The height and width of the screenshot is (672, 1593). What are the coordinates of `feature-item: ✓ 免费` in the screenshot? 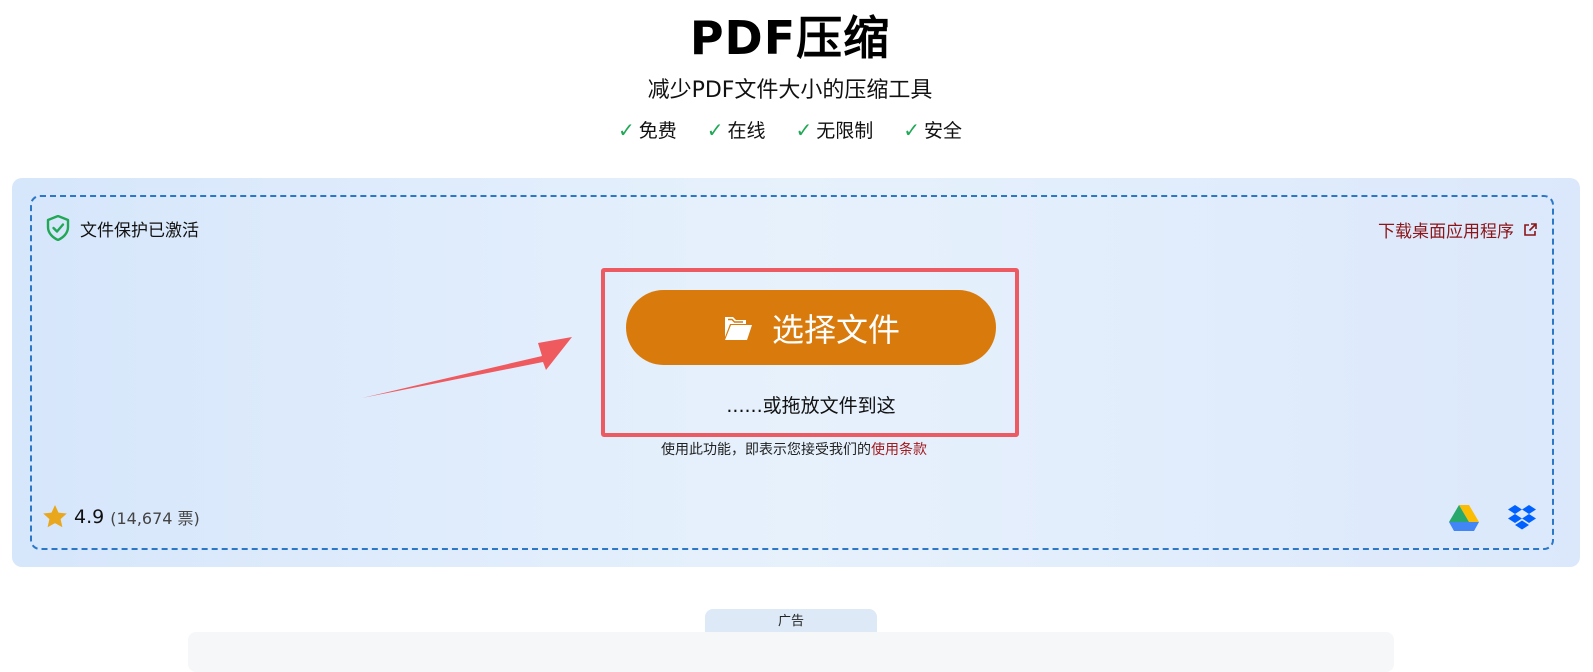 It's located at (647, 129).